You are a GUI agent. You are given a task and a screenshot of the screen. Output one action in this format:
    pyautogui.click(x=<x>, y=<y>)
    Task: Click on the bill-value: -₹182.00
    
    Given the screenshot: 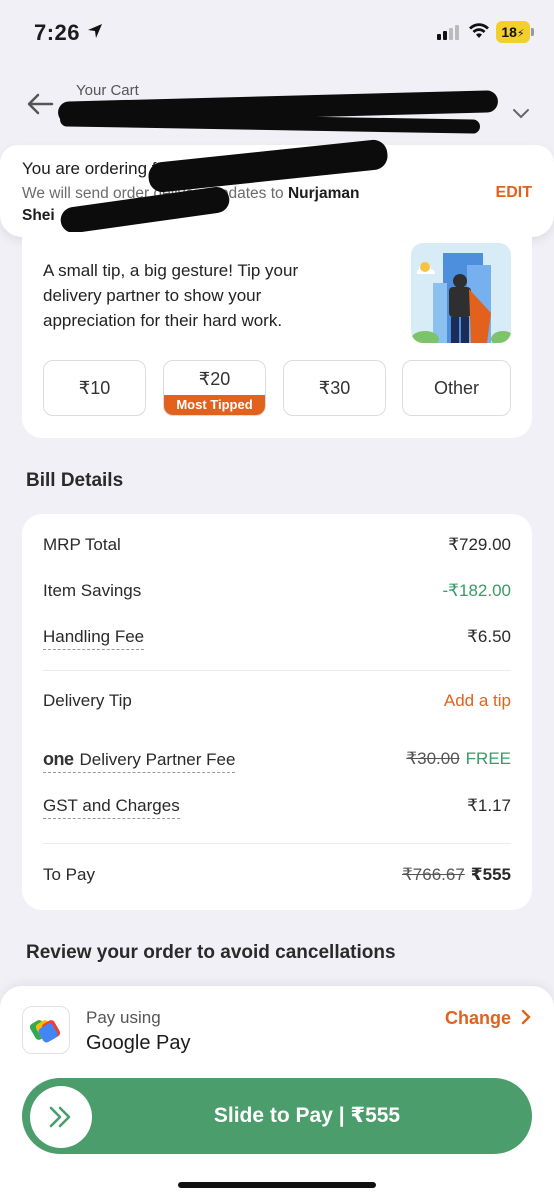 What is the action you would take?
    pyautogui.click(x=476, y=590)
    